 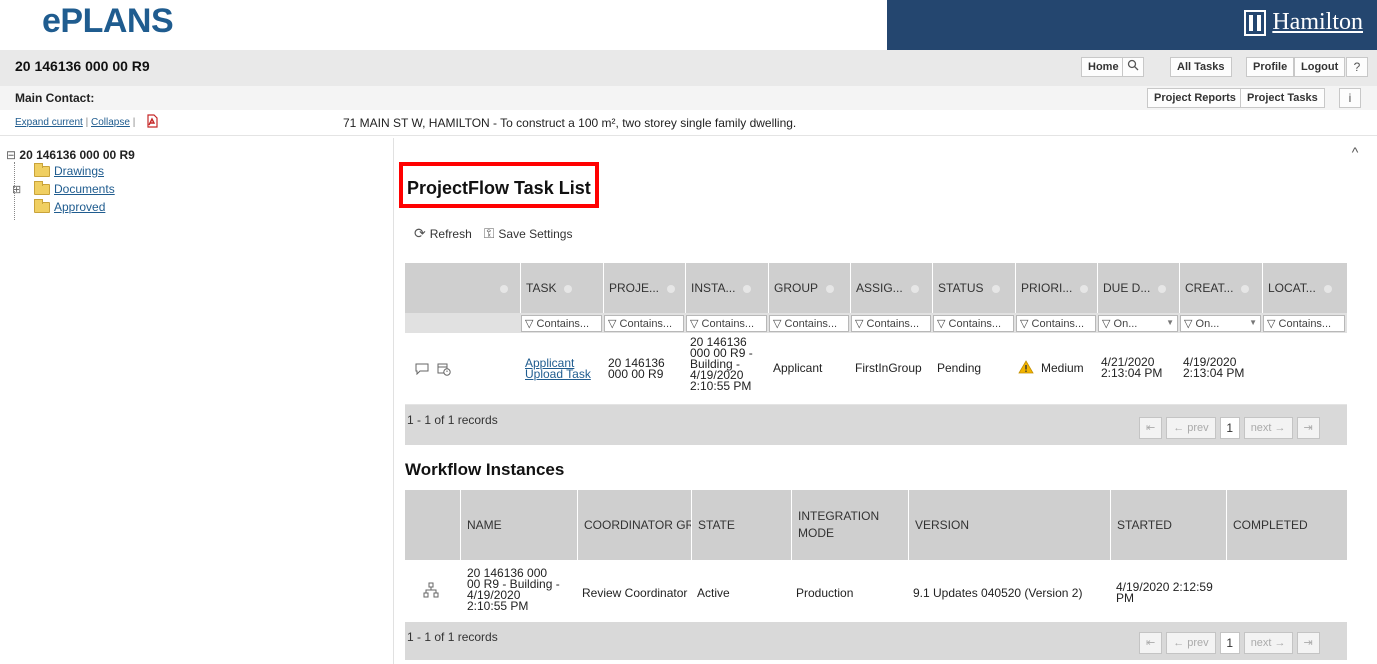 What do you see at coordinates (200, 207) in the screenshot?
I see `tree-item-approved: Approved` at bounding box center [200, 207].